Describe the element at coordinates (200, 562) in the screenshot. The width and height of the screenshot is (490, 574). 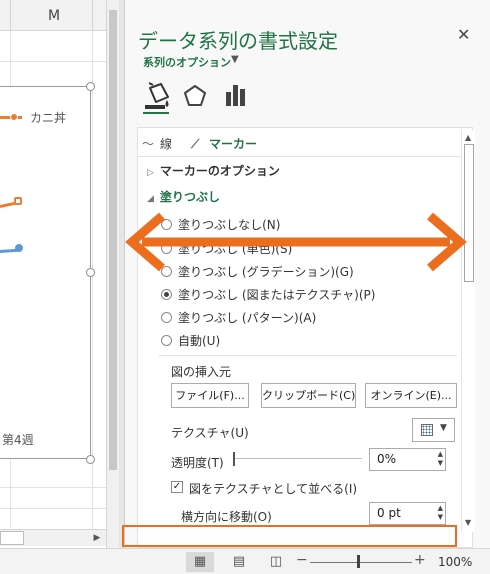
I see `normal-view-icon: ▦` at that location.